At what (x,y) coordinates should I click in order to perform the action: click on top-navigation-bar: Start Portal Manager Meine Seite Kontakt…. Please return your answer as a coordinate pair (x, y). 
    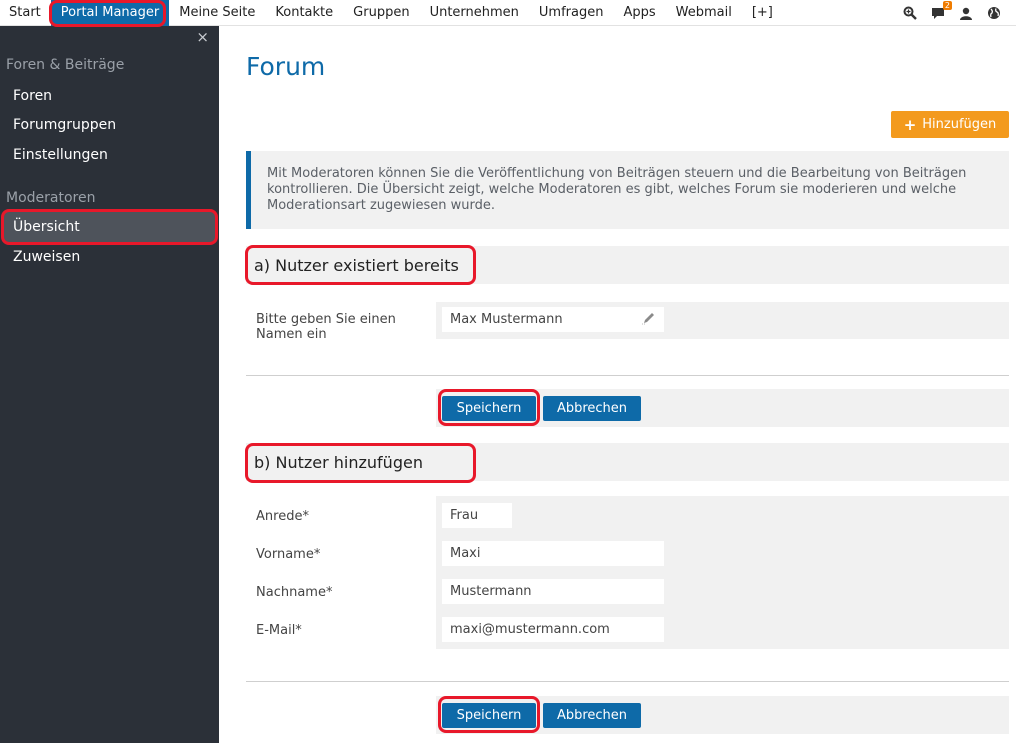
    Looking at the image, I should click on (508, 13).